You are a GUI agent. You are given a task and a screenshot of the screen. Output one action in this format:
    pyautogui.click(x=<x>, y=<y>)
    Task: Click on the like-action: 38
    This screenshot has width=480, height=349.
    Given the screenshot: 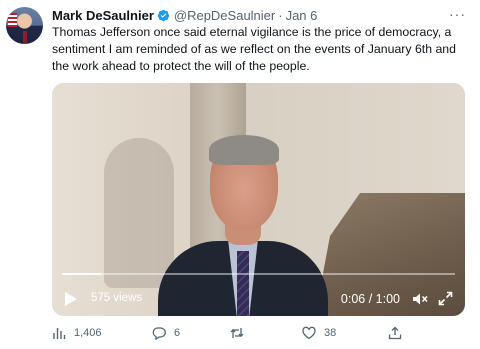 What is the action you would take?
    pyautogui.click(x=319, y=333)
    